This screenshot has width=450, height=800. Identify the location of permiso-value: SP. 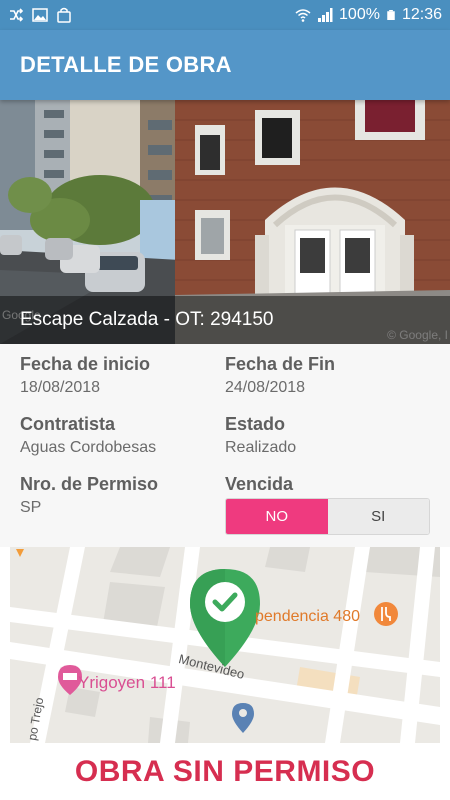
(31, 507).